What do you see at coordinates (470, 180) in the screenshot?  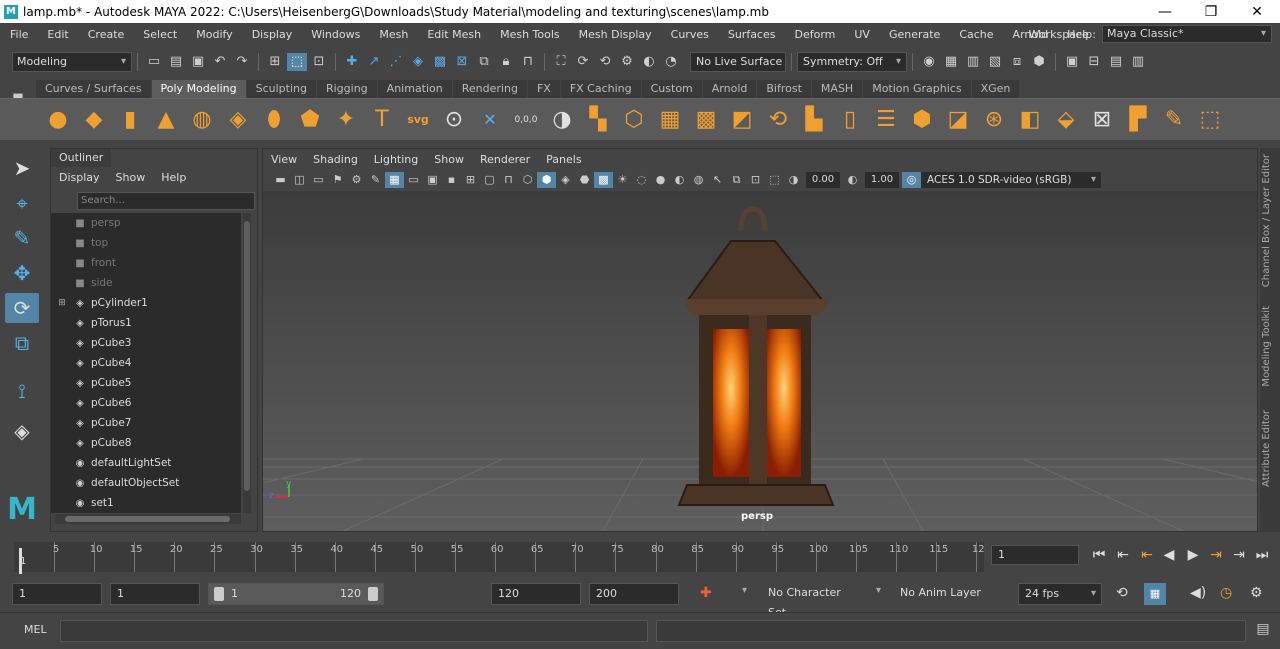 I see `field-chart-icon: ⊞` at bounding box center [470, 180].